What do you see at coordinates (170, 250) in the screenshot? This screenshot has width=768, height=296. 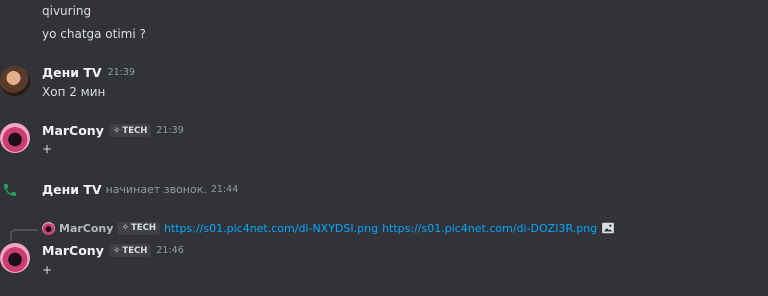 I see `timestamp: 21:46` at bounding box center [170, 250].